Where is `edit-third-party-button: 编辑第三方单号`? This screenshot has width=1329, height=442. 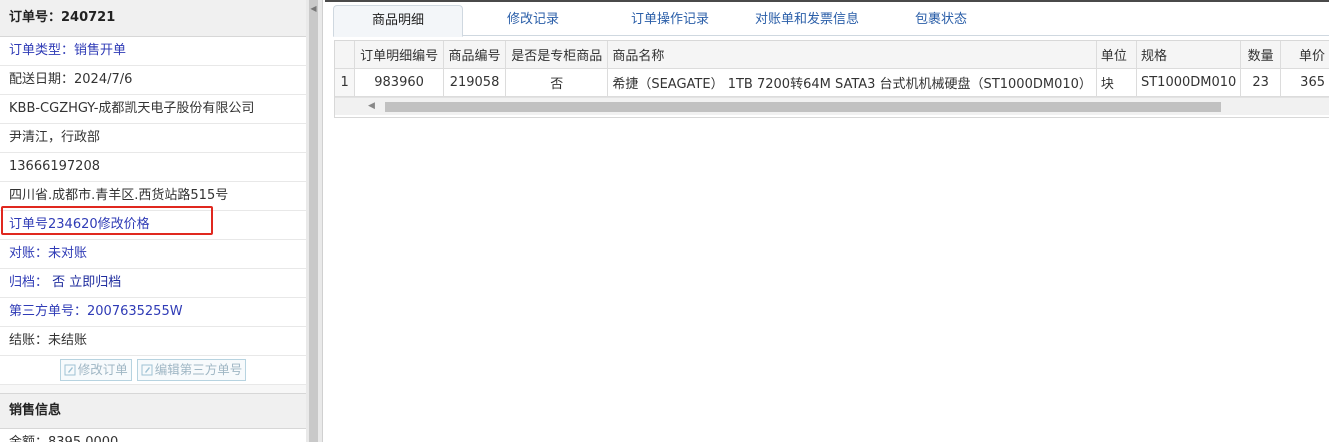 edit-third-party-button: 编辑第三方单号 is located at coordinates (191, 370).